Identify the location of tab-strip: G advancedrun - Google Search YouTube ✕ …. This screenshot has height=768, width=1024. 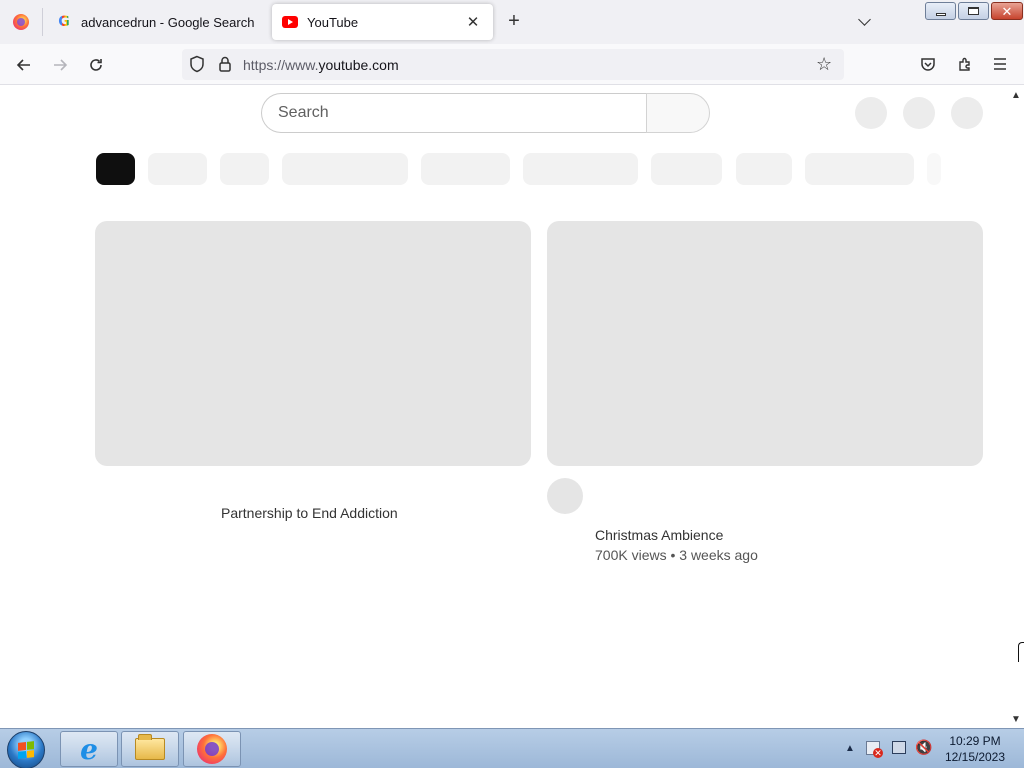
(512, 22).